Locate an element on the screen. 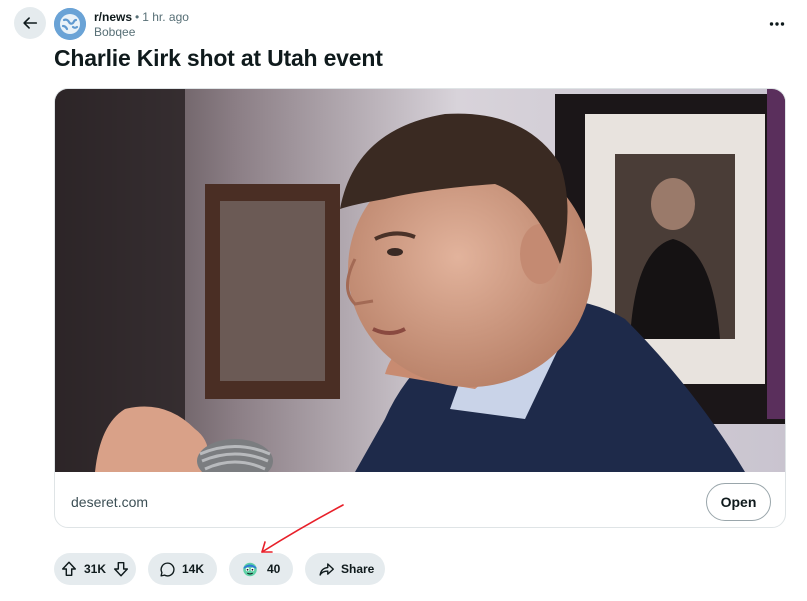  subreddit-name: r/news is located at coordinates (113, 17).